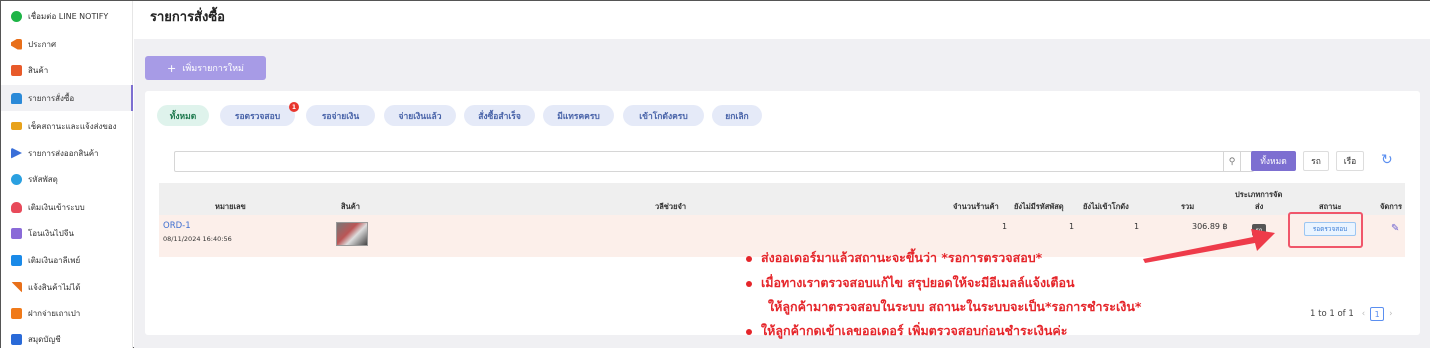 Image resolution: width=1430 pixels, height=348 pixels. I want to click on plus-icon: +, so click(172, 68).